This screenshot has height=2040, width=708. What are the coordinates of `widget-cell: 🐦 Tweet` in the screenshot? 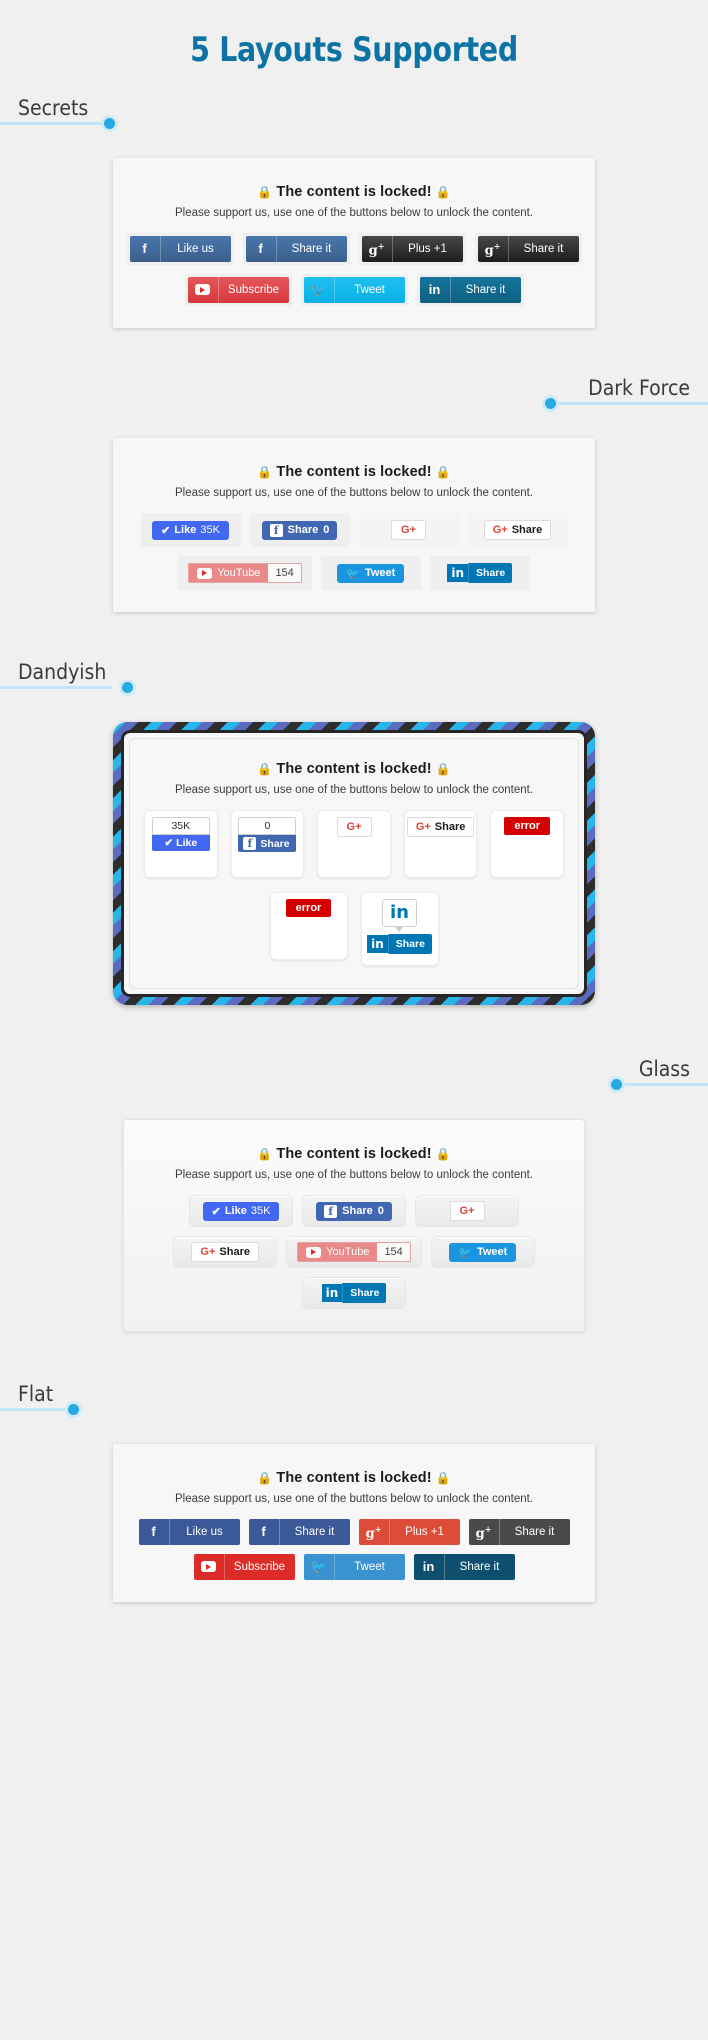 It's located at (482, 1252).